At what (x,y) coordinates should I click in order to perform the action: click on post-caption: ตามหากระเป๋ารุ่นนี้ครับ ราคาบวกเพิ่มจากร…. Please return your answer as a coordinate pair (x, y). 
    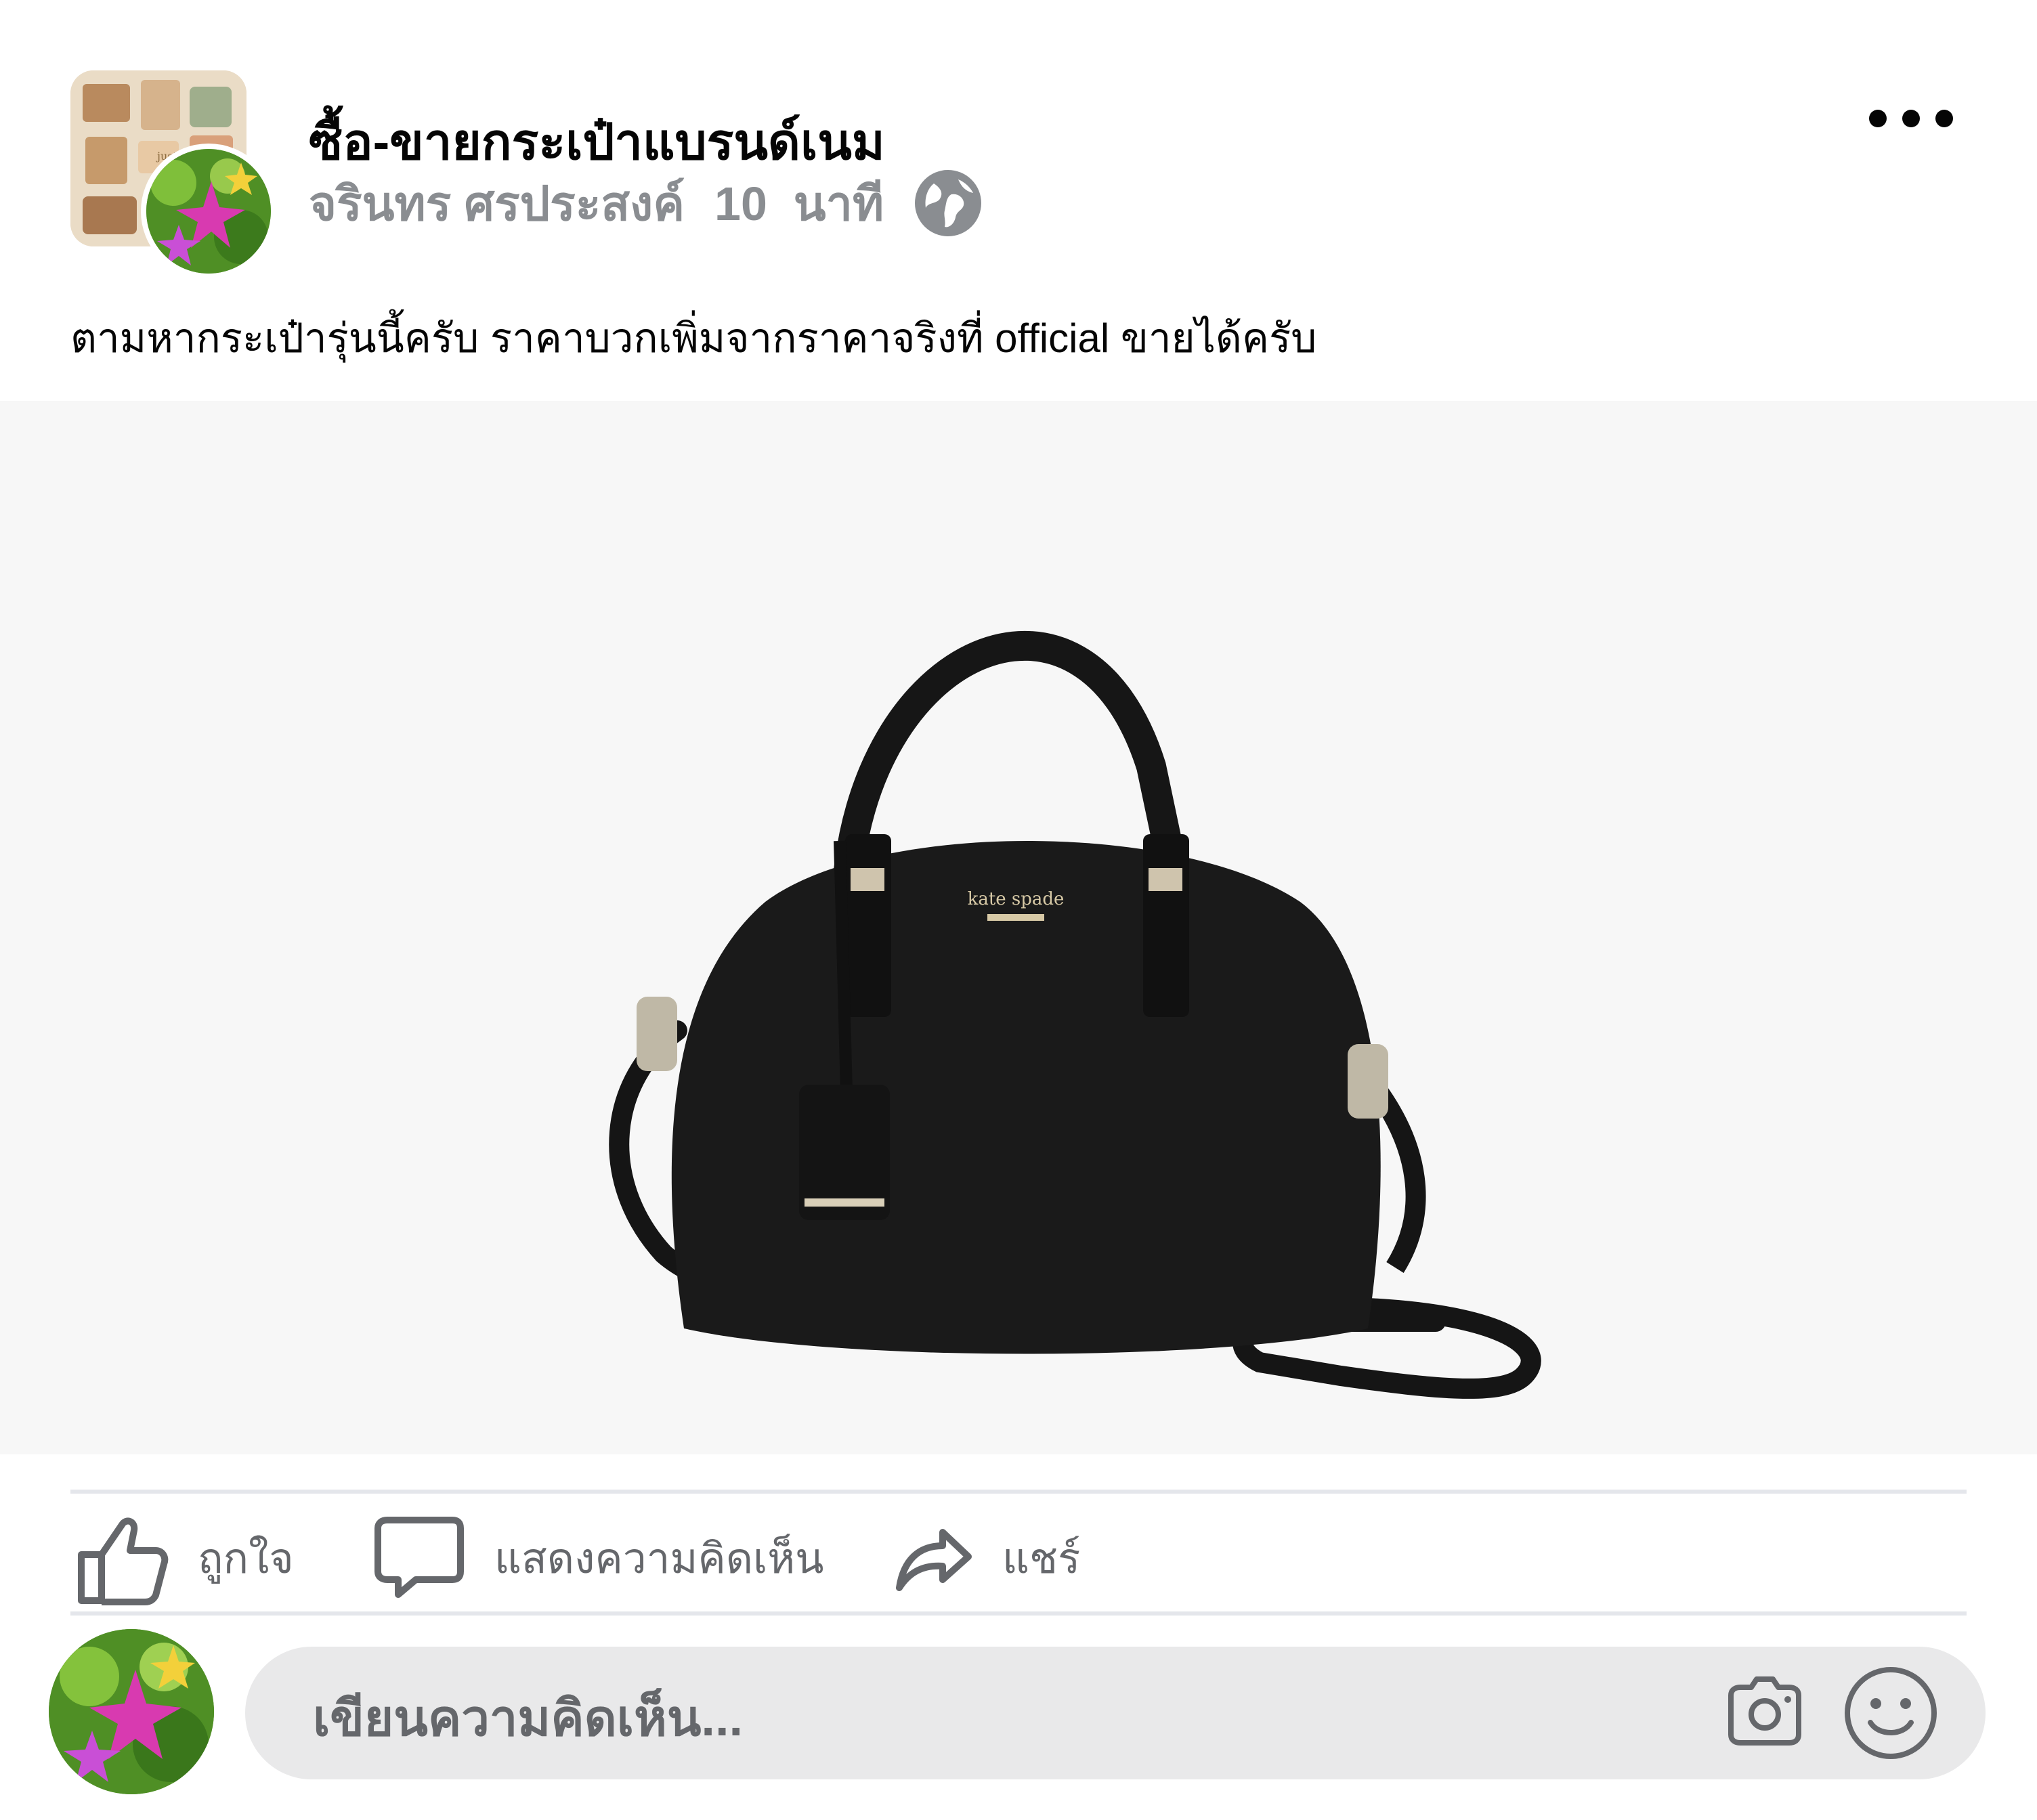
    Looking at the image, I should click on (694, 339).